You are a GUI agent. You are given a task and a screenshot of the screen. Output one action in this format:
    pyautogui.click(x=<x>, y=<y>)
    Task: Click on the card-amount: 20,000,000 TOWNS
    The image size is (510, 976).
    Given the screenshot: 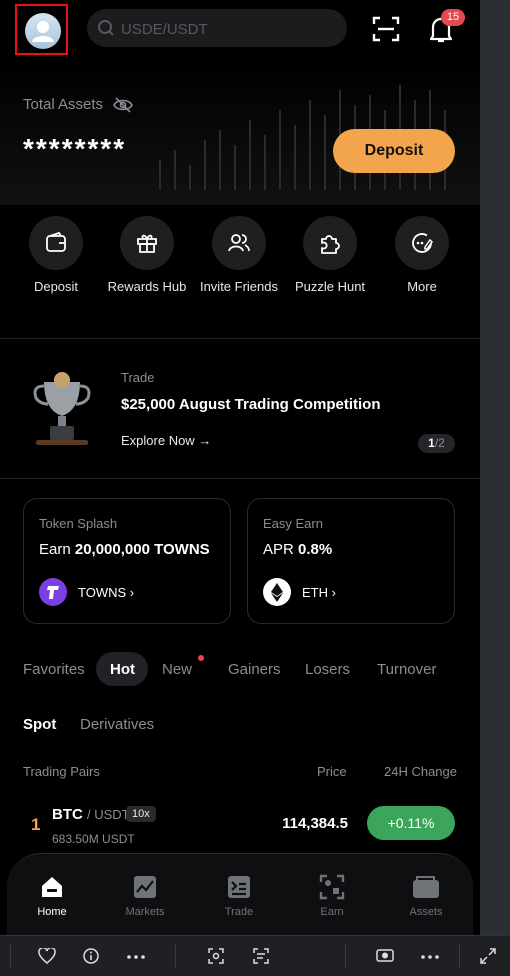 What is the action you would take?
    pyautogui.click(x=142, y=549)
    